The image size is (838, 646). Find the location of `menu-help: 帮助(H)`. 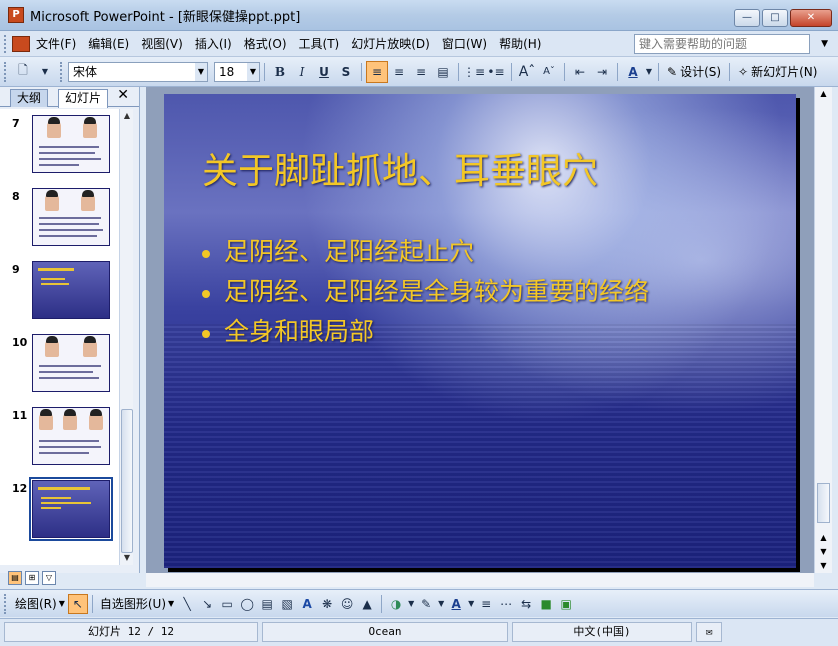

menu-help: 帮助(H) is located at coordinates (520, 44).